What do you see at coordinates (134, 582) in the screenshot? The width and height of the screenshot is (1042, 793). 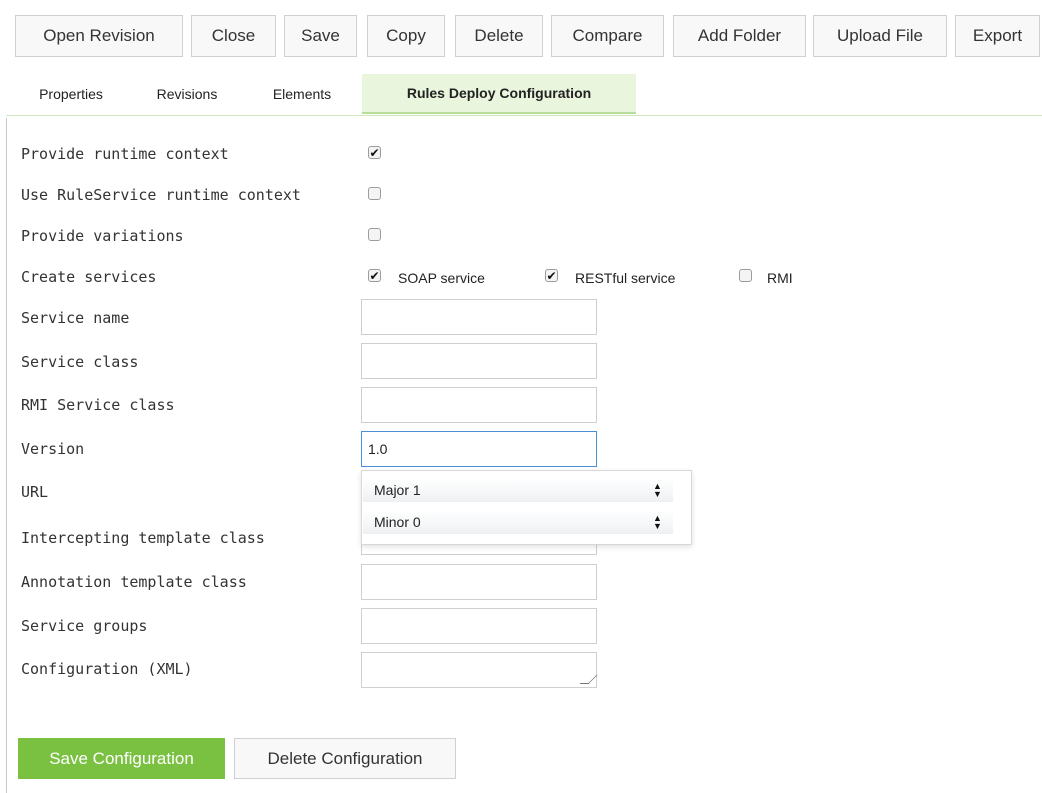 I see `annotation-template-class-label: Annotation template class` at bounding box center [134, 582].